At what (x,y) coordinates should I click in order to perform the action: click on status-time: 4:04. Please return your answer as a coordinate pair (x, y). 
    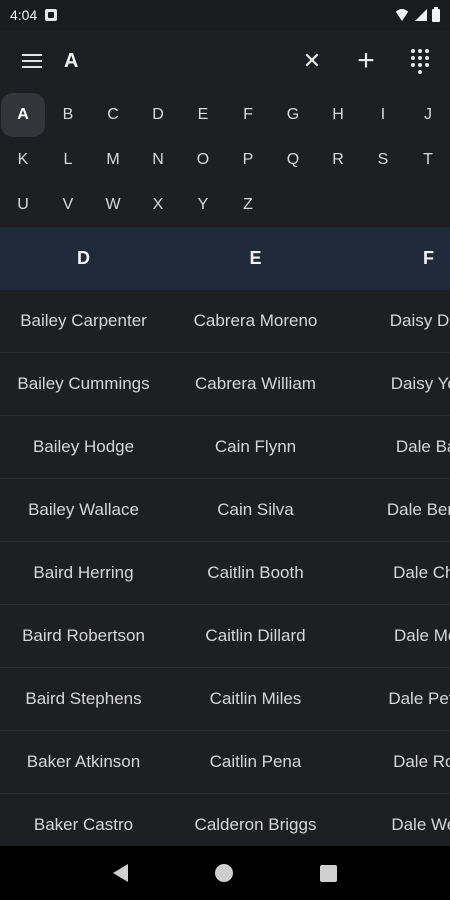
    Looking at the image, I should click on (24, 15).